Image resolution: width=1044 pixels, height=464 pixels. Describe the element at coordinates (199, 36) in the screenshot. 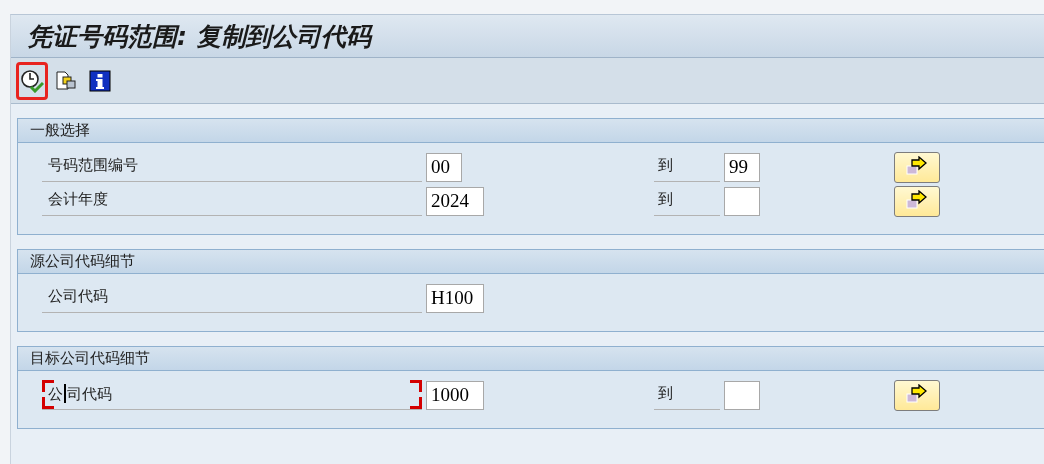

I see `window-title: 凭证号码范围: 复制到公司代码` at that location.